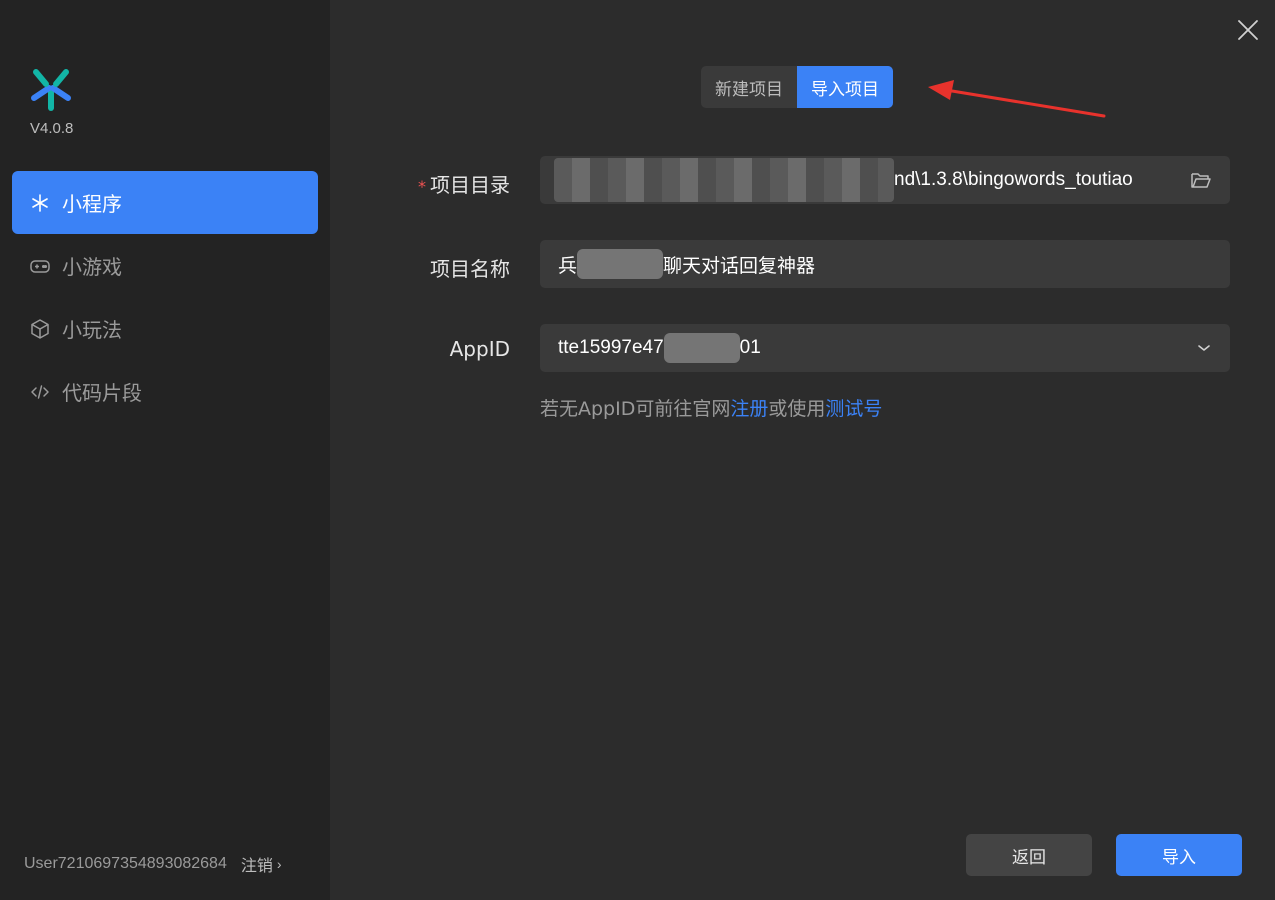 Image resolution: width=1275 pixels, height=900 pixels. Describe the element at coordinates (611, 347) in the screenshot. I see `appid-prefix: tte15997e47` at that location.